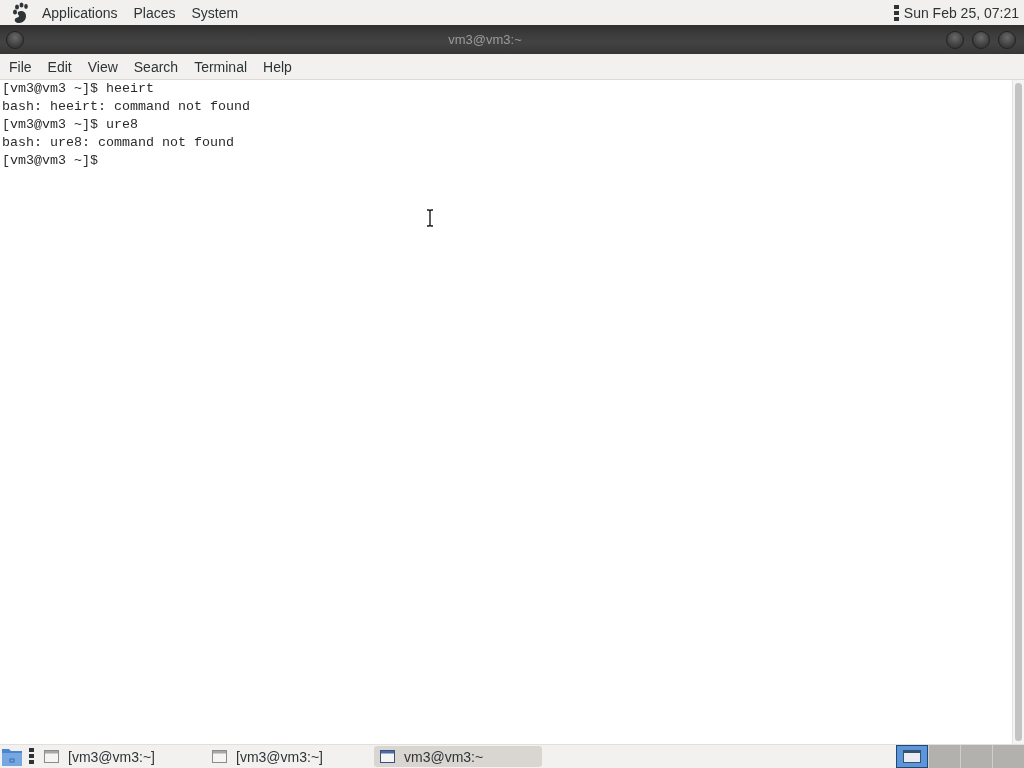 The image size is (1024, 768). I want to click on menu-item: Help, so click(277, 66).